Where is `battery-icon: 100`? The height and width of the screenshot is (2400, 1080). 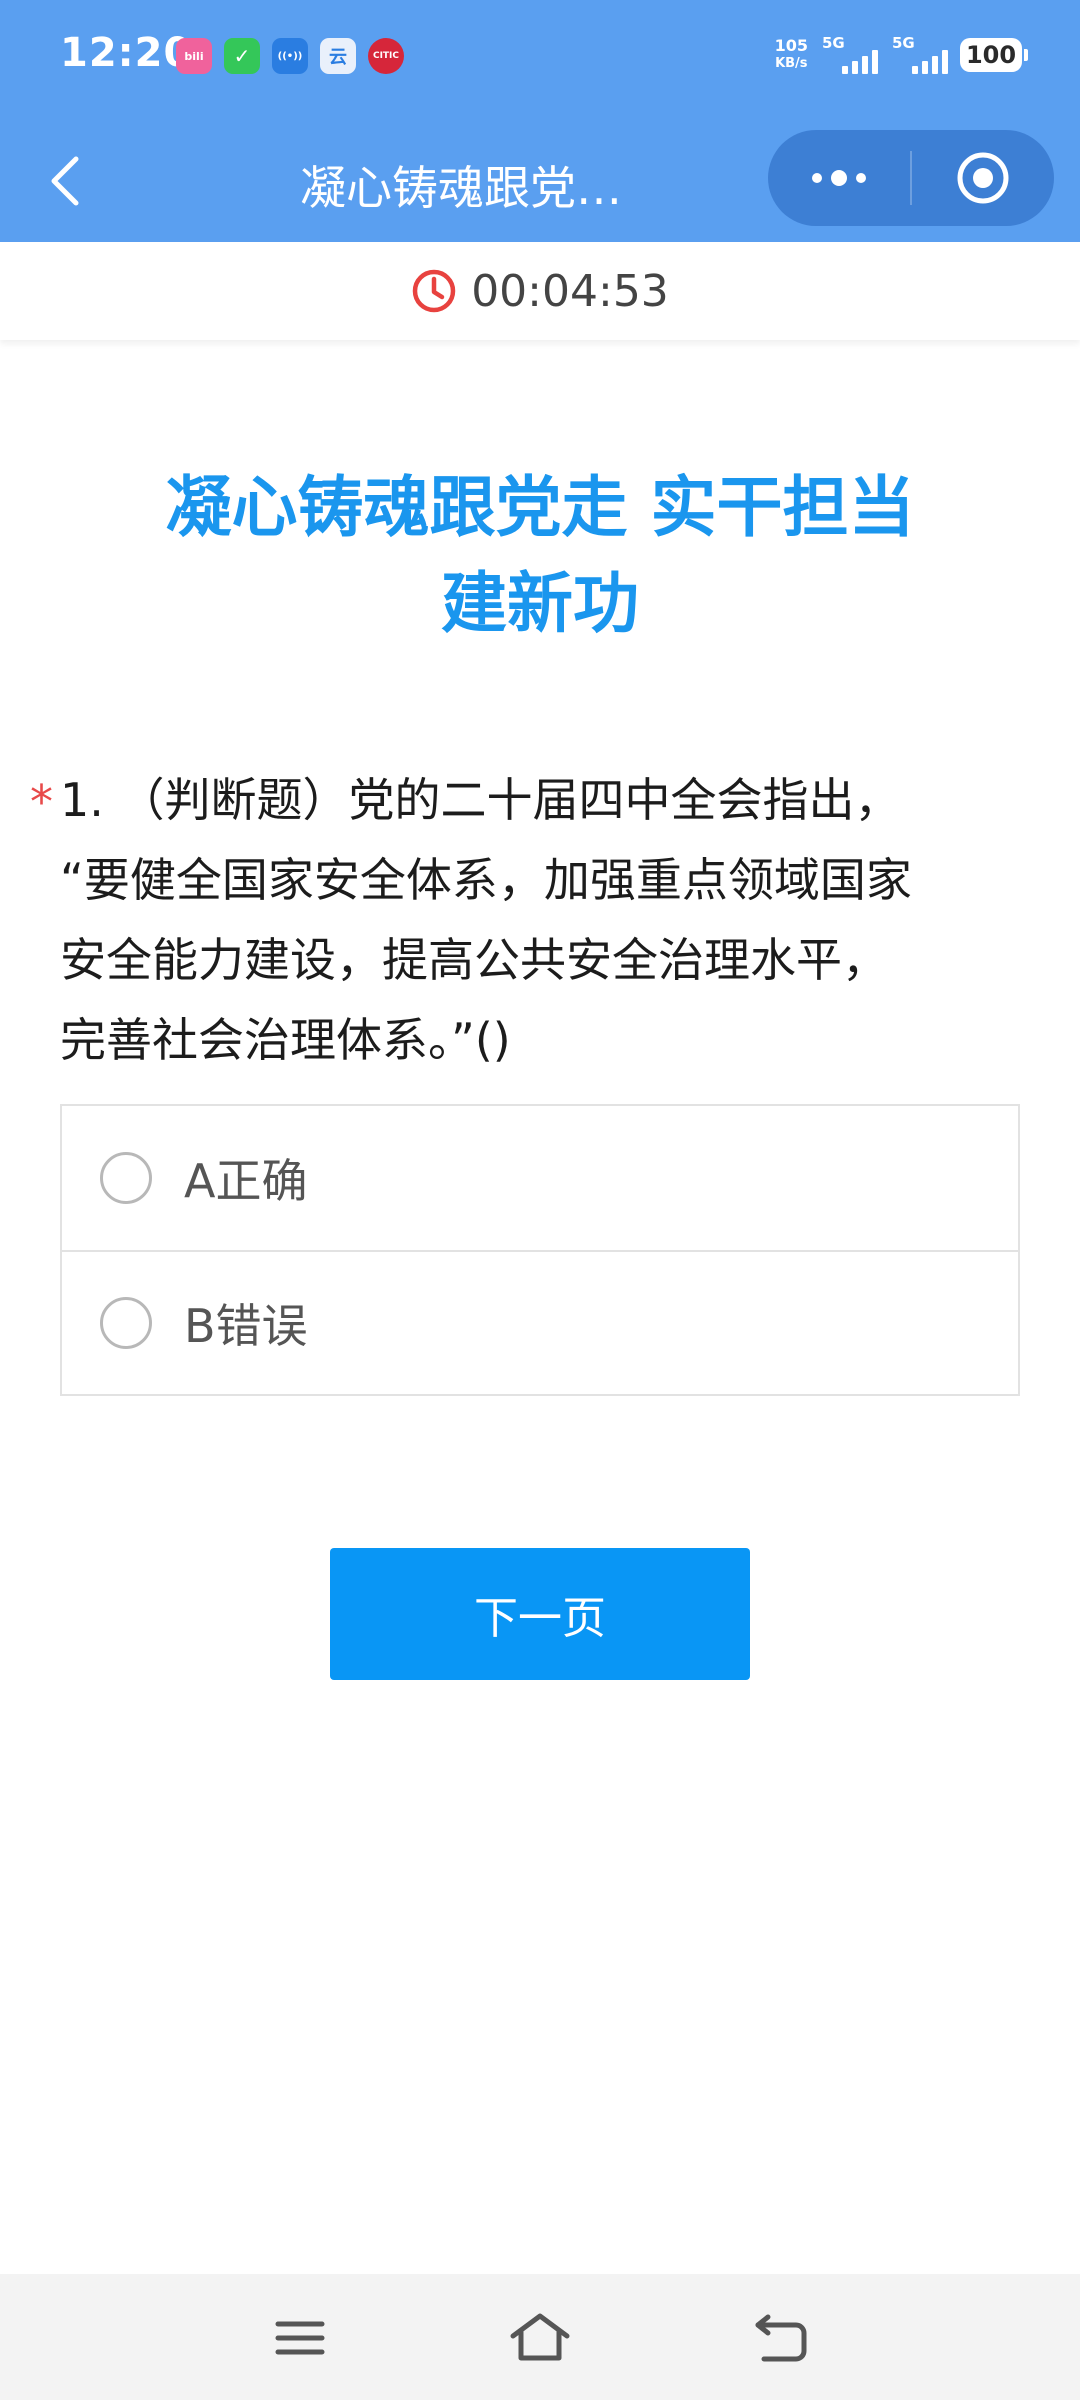
battery-icon: 100 is located at coordinates (994, 55).